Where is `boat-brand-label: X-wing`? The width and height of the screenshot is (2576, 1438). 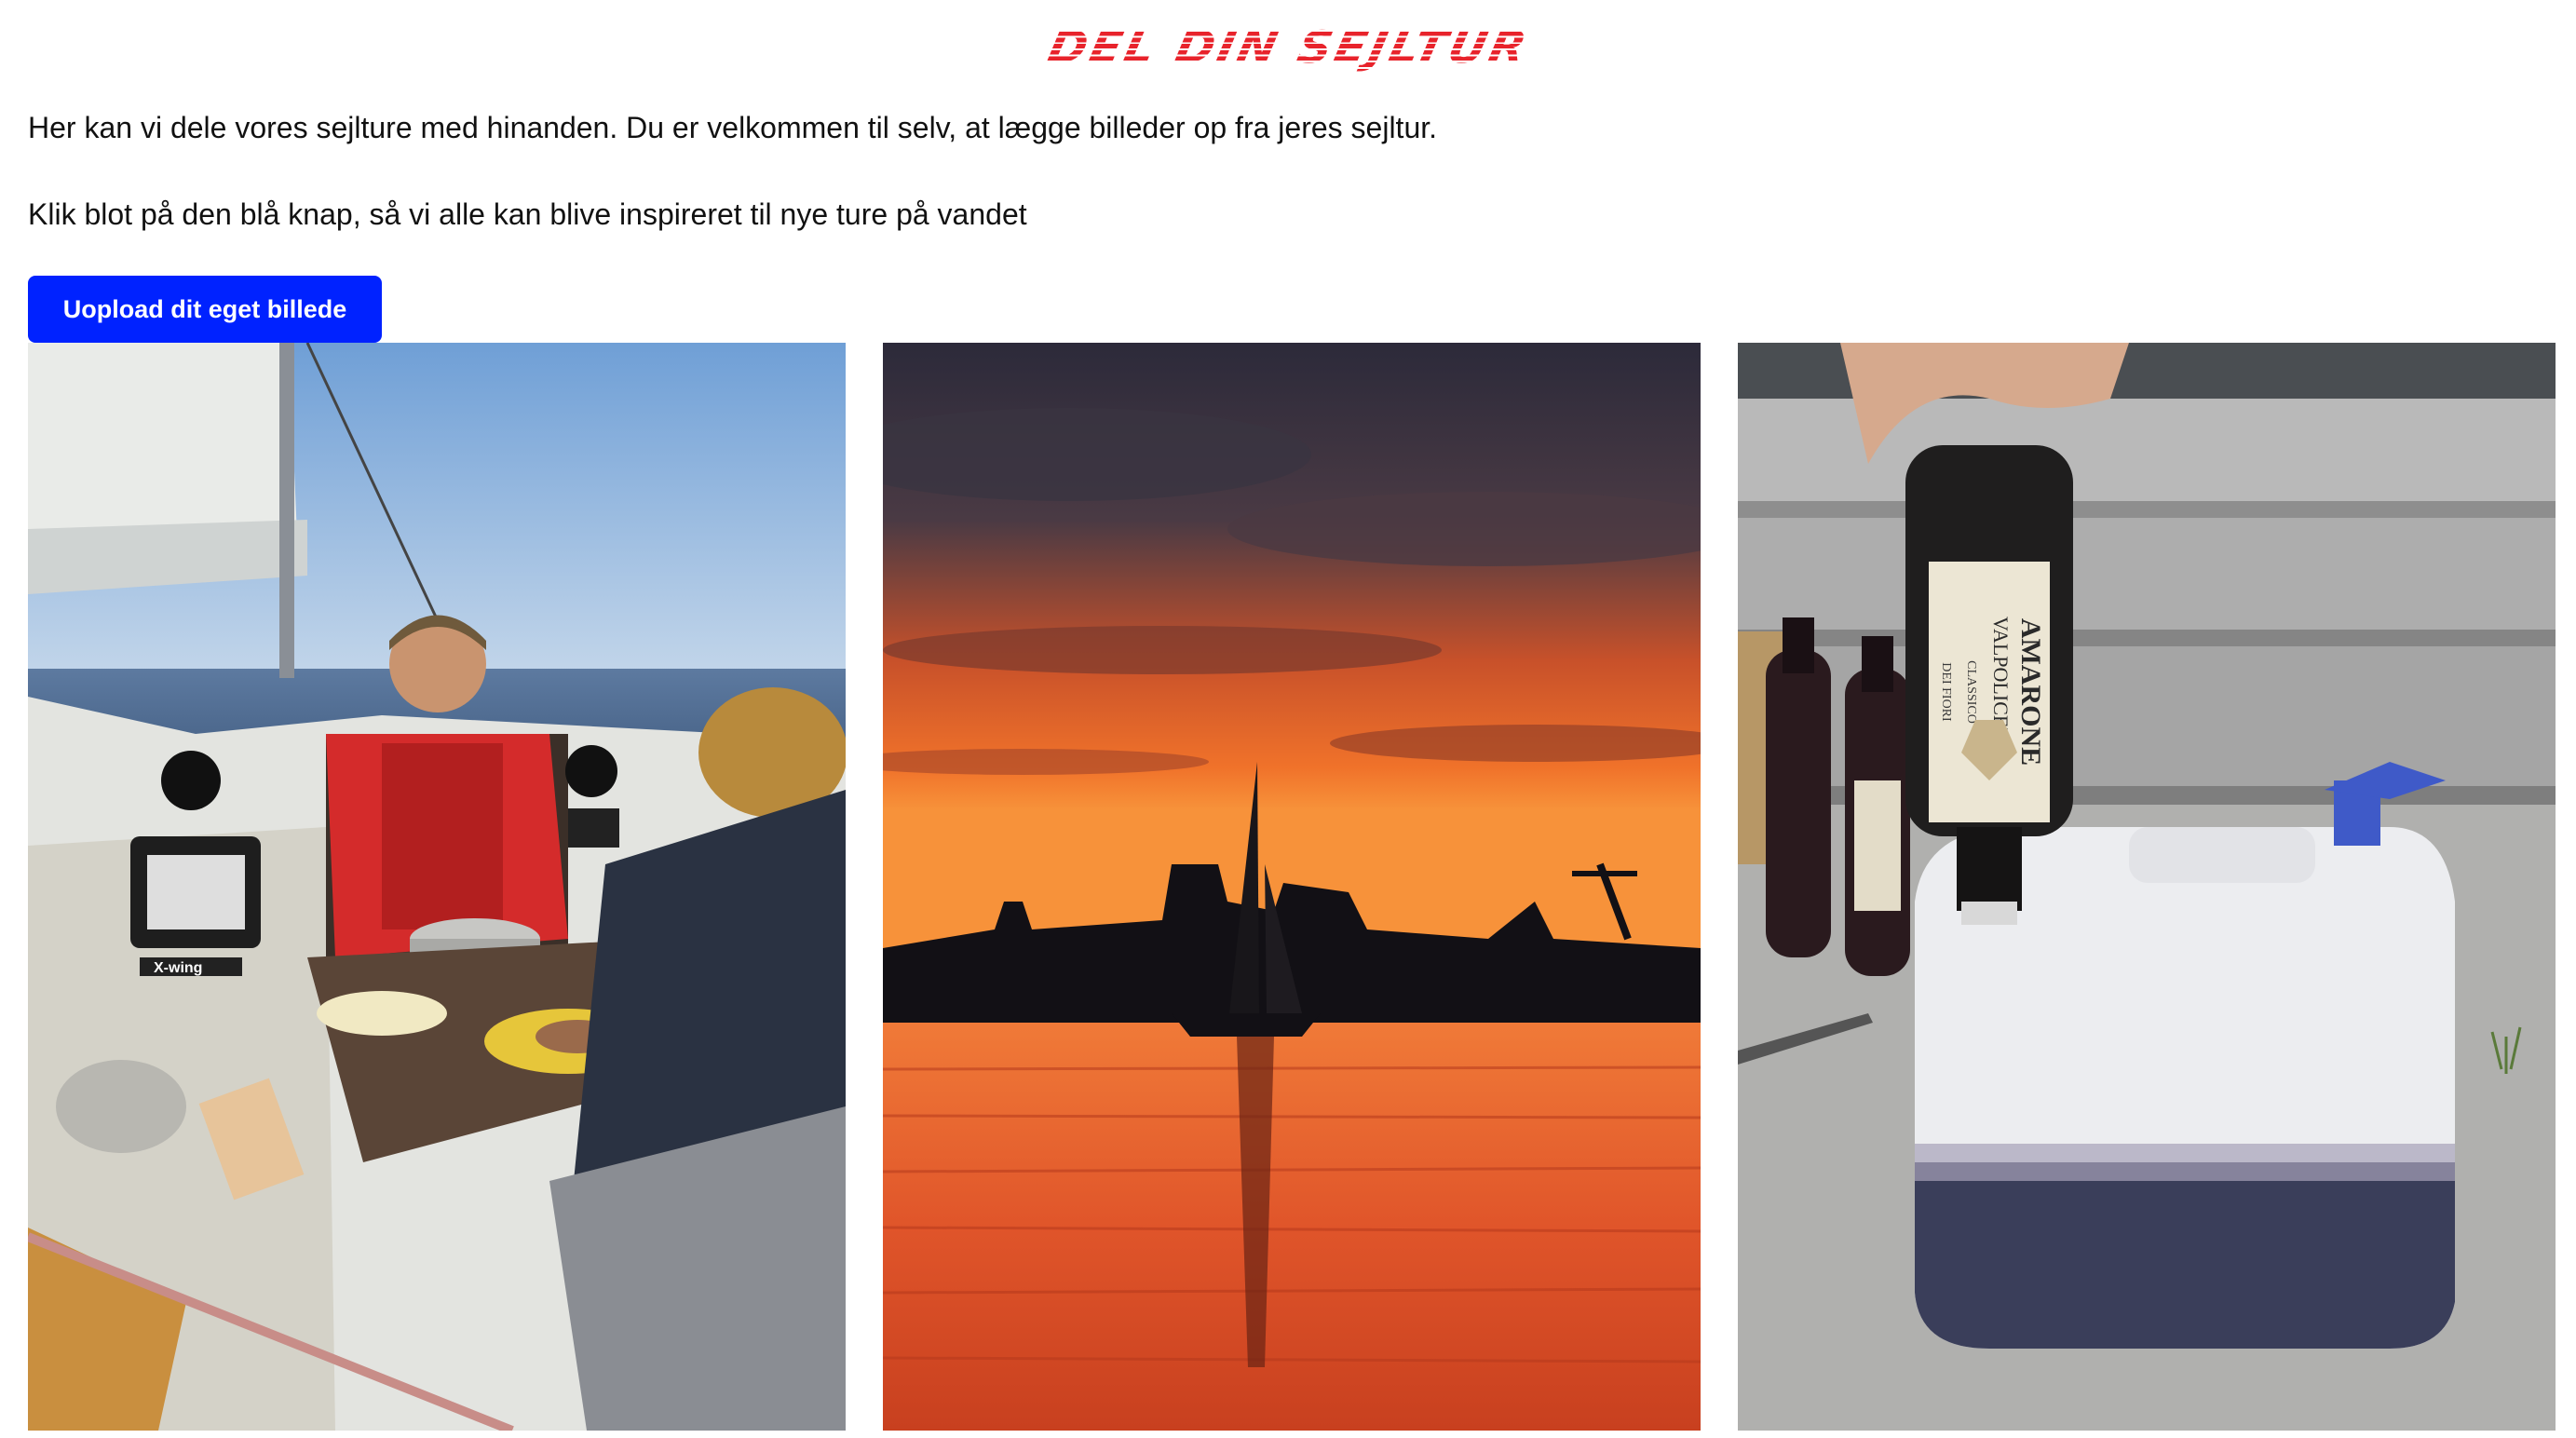
boat-brand-label: X-wing is located at coordinates (178, 968).